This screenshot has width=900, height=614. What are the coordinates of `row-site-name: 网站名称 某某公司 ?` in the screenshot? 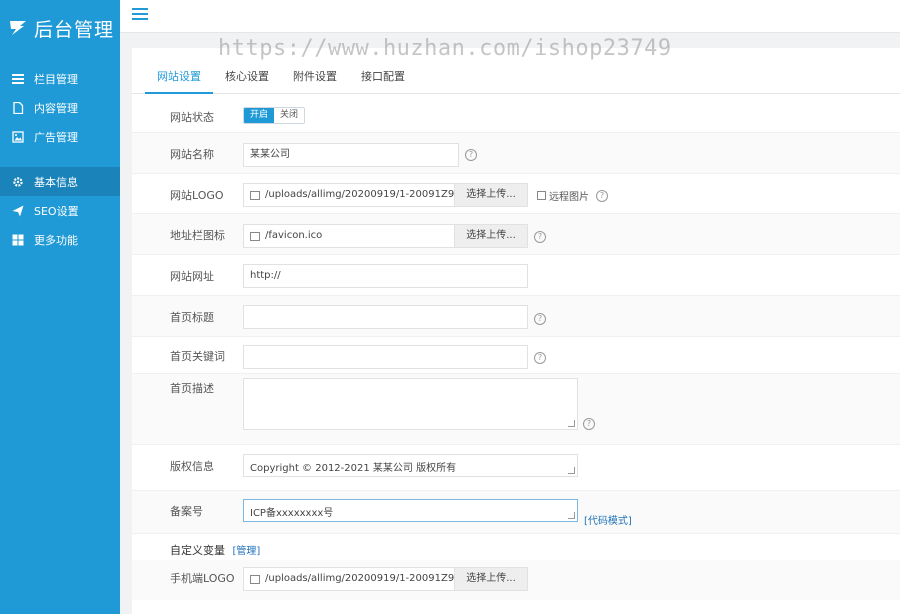 It's located at (516, 153).